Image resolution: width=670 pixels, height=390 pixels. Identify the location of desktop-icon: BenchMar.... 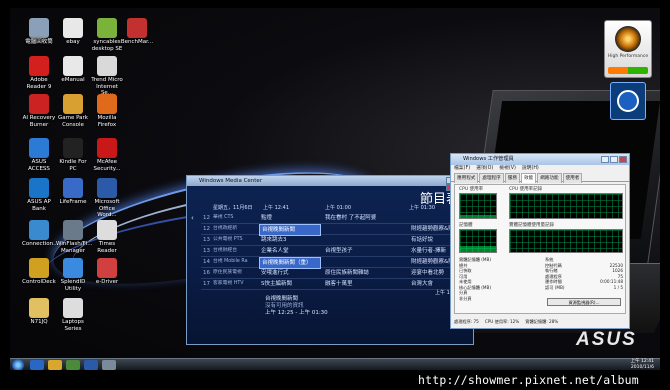
(137, 32).